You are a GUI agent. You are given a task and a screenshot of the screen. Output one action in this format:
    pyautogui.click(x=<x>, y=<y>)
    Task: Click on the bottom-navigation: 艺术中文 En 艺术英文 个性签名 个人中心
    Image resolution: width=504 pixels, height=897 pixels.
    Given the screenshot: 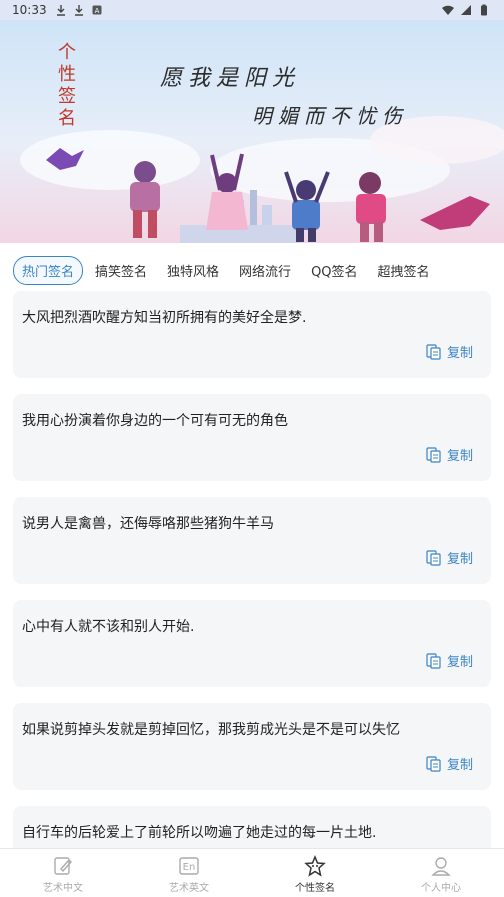 What is the action you would take?
    pyautogui.click(x=252, y=872)
    